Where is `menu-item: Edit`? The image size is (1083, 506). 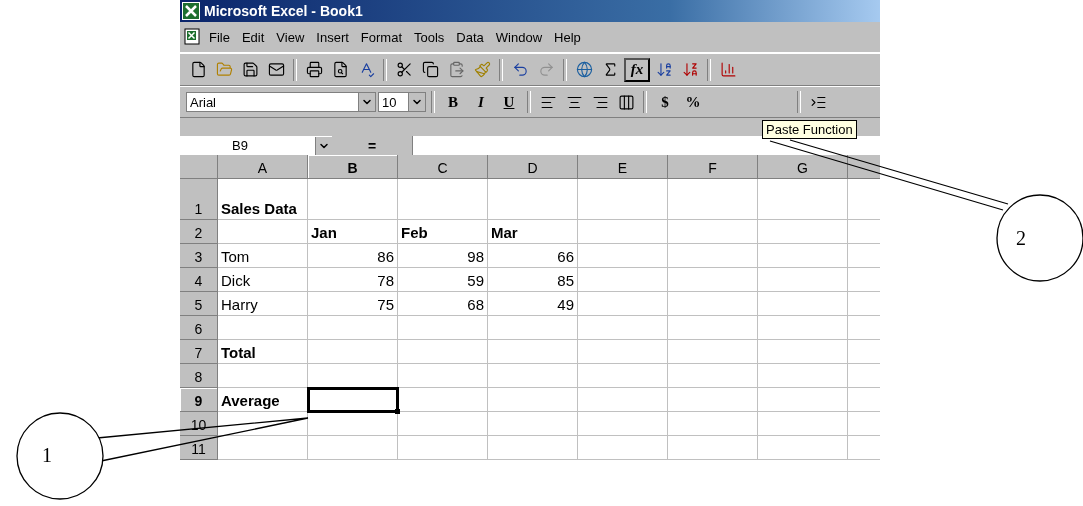 menu-item: Edit is located at coordinates (253, 37).